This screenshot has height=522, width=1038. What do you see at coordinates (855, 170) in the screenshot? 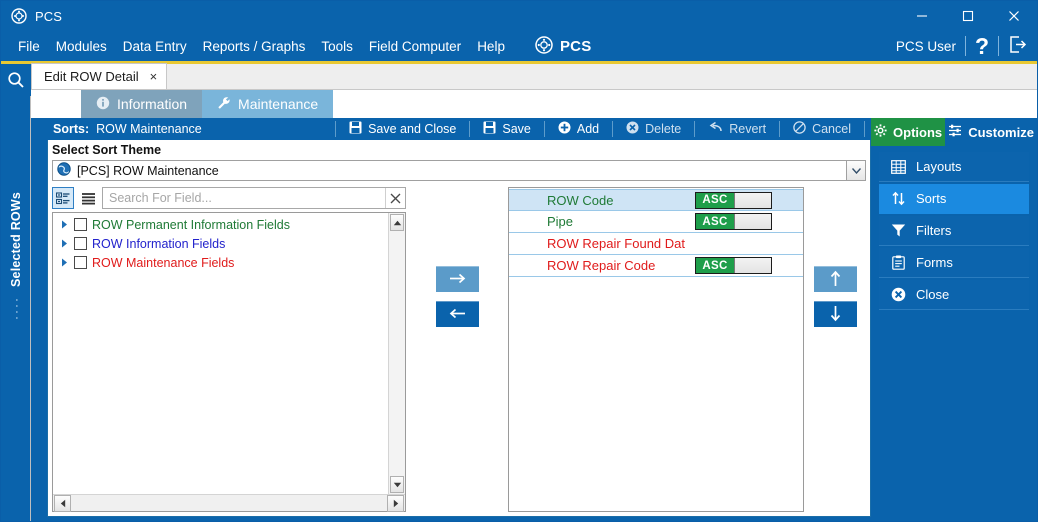
I see `chevron-down-icon` at bounding box center [855, 170].